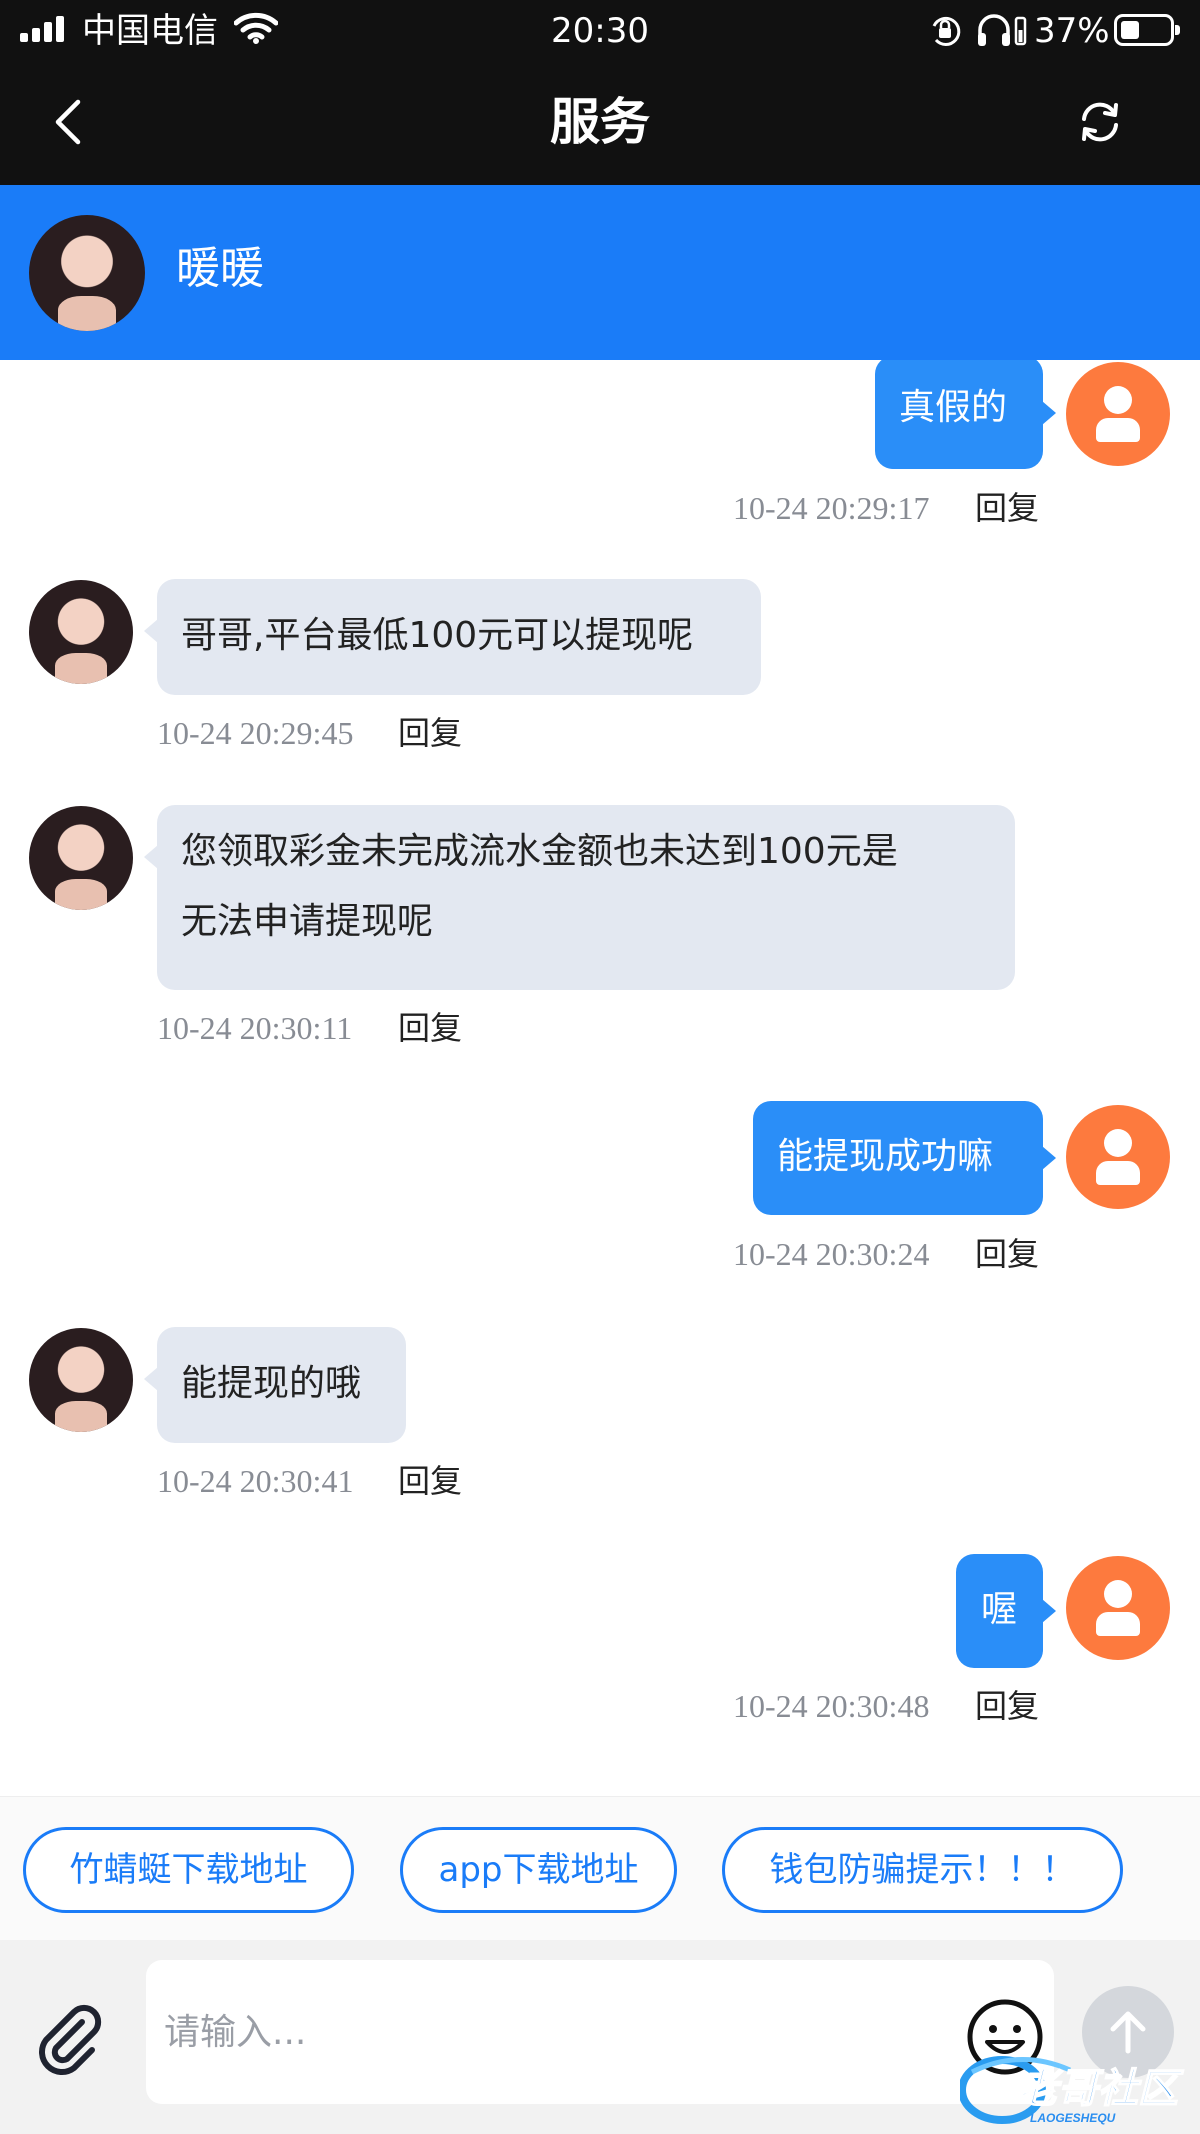 The width and height of the screenshot is (1200, 2134). I want to click on quick-reply-download-zqt: 竹蜻蜓下载地址, so click(188, 1870).